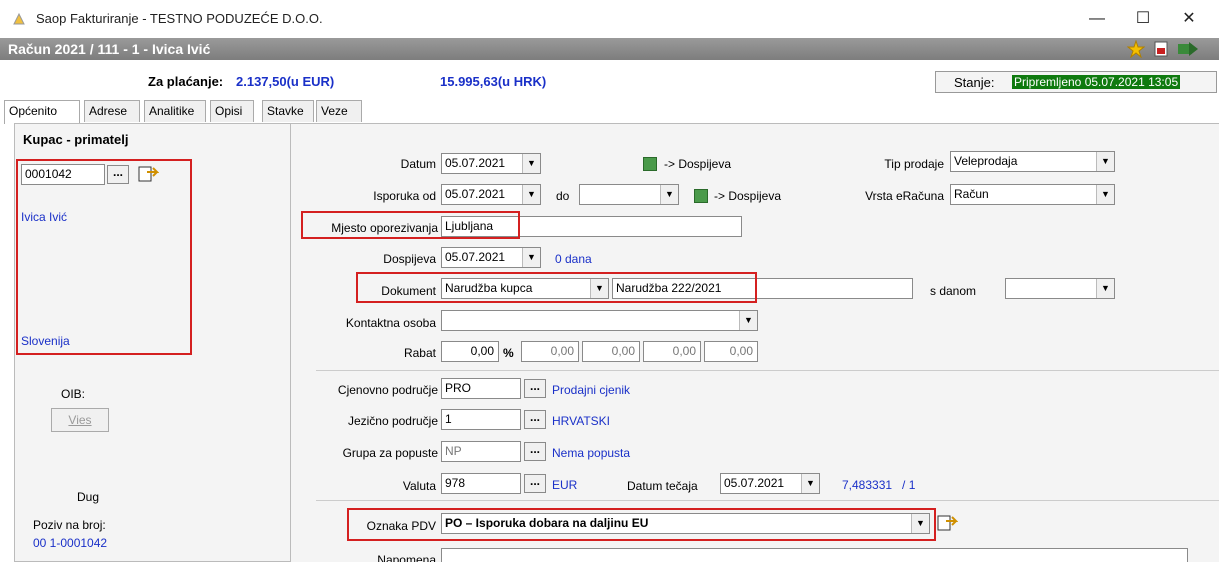 Image resolution: width=1219 pixels, height=562 pixels. What do you see at coordinates (914, 164) in the screenshot?
I see `tip-prodaje-label: Tip prodaje` at bounding box center [914, 164].